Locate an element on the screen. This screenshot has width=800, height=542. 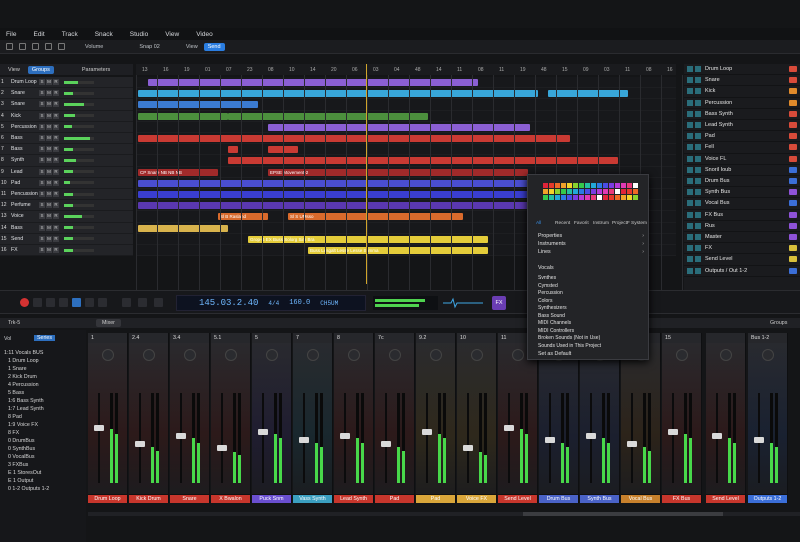
metronome-icon is located at coordinates (126, 302).